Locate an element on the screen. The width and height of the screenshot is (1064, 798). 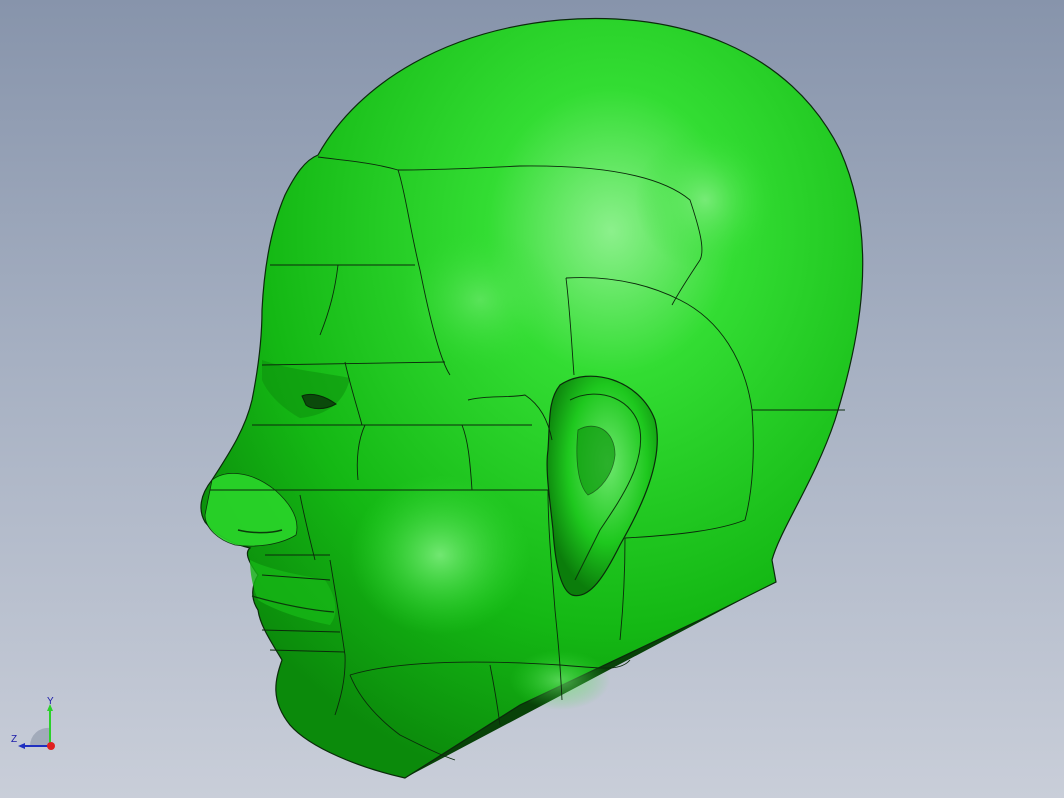
jaw-highlight is located at coordinates (560, 680).